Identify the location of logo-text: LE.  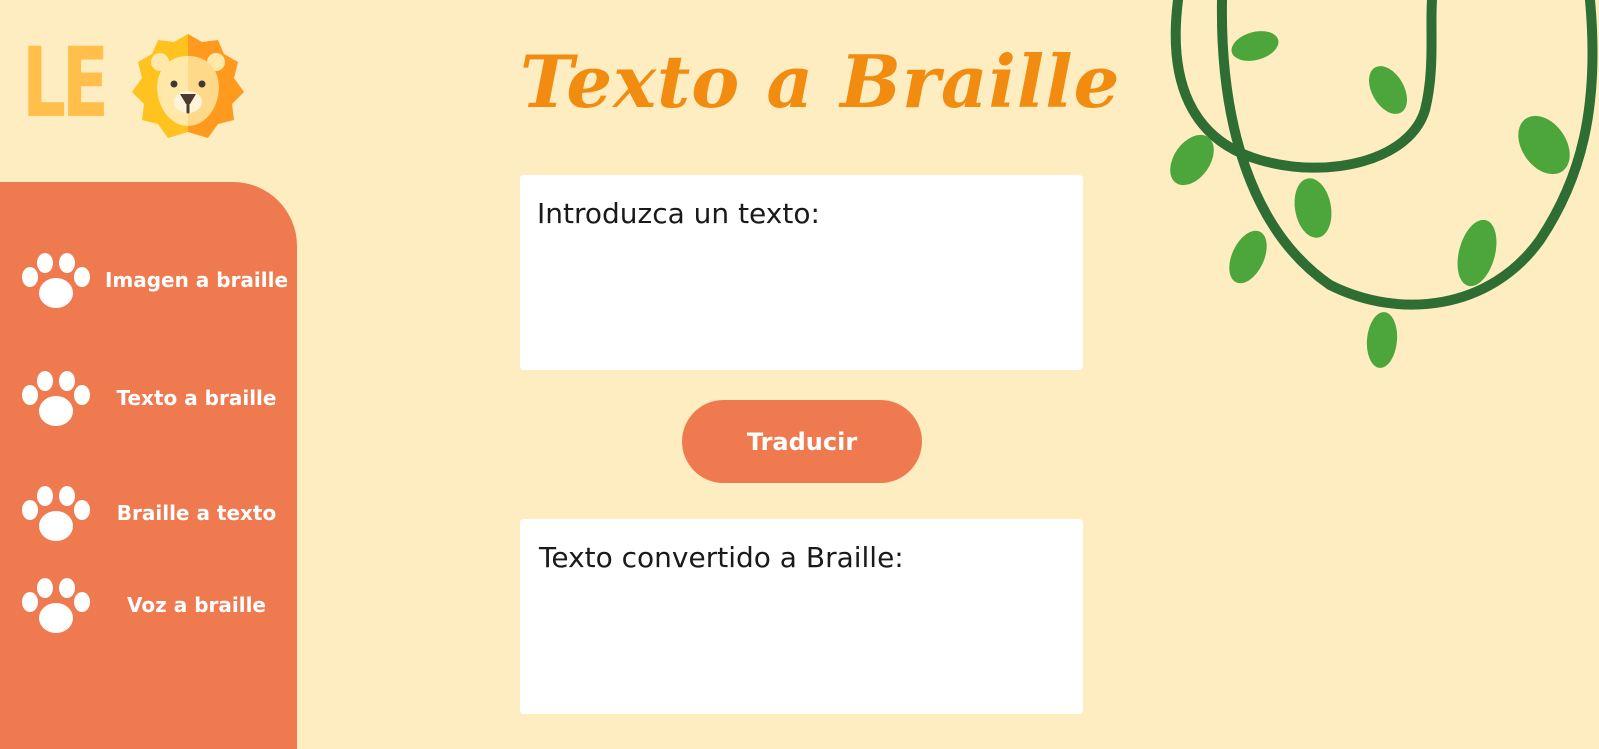
(65, 83).